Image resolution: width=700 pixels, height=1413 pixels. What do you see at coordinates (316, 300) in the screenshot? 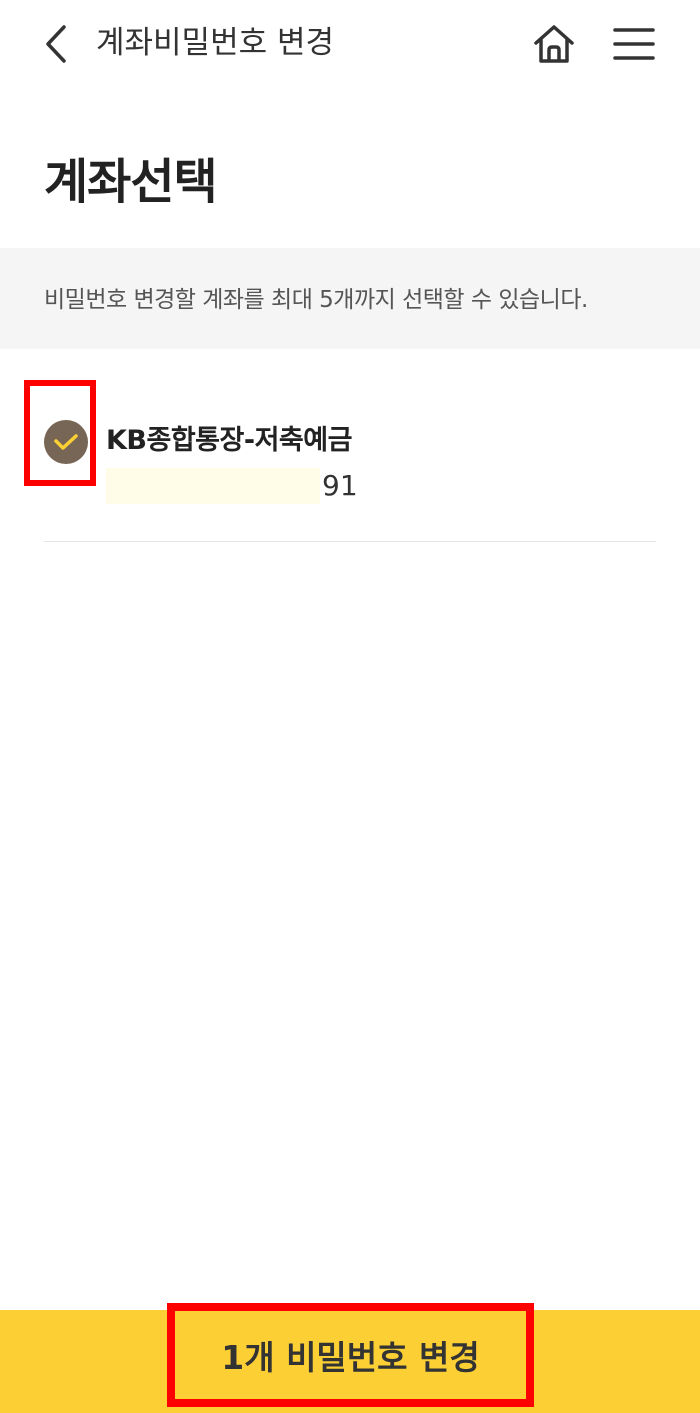
I see `notice-text: 비밀번호 변경할 계좌를 최대 5개까지 선택할 수 있습니다.` at bounding box center [316, 300].